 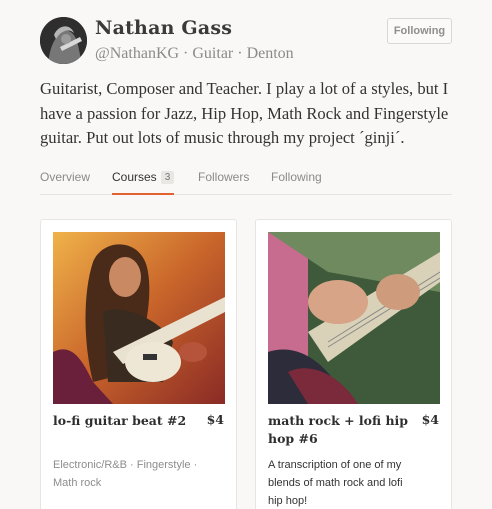 What do you see at coordinates (167, 177) in the screenshot?
I see `courses-count-badge: 3` at bounding box center [167, 177].